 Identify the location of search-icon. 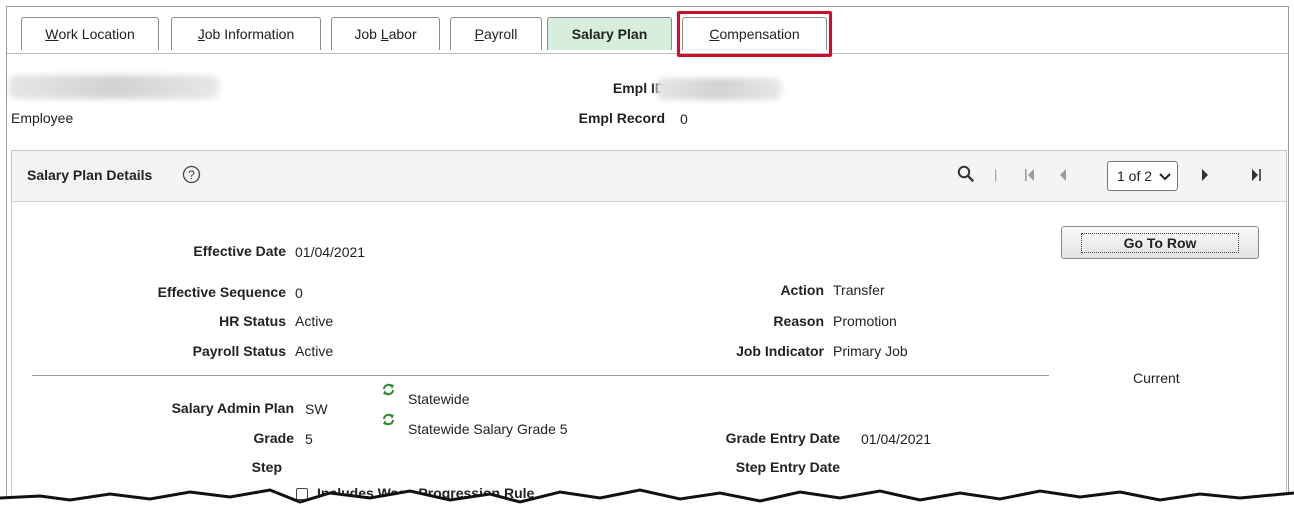
(965, 175).